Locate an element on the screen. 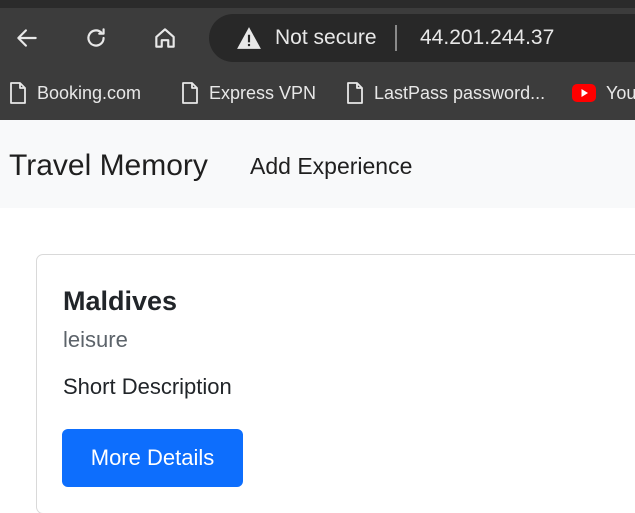 This screenshot has height=513, width=635. reload-button is located at coordinates (96, 38).